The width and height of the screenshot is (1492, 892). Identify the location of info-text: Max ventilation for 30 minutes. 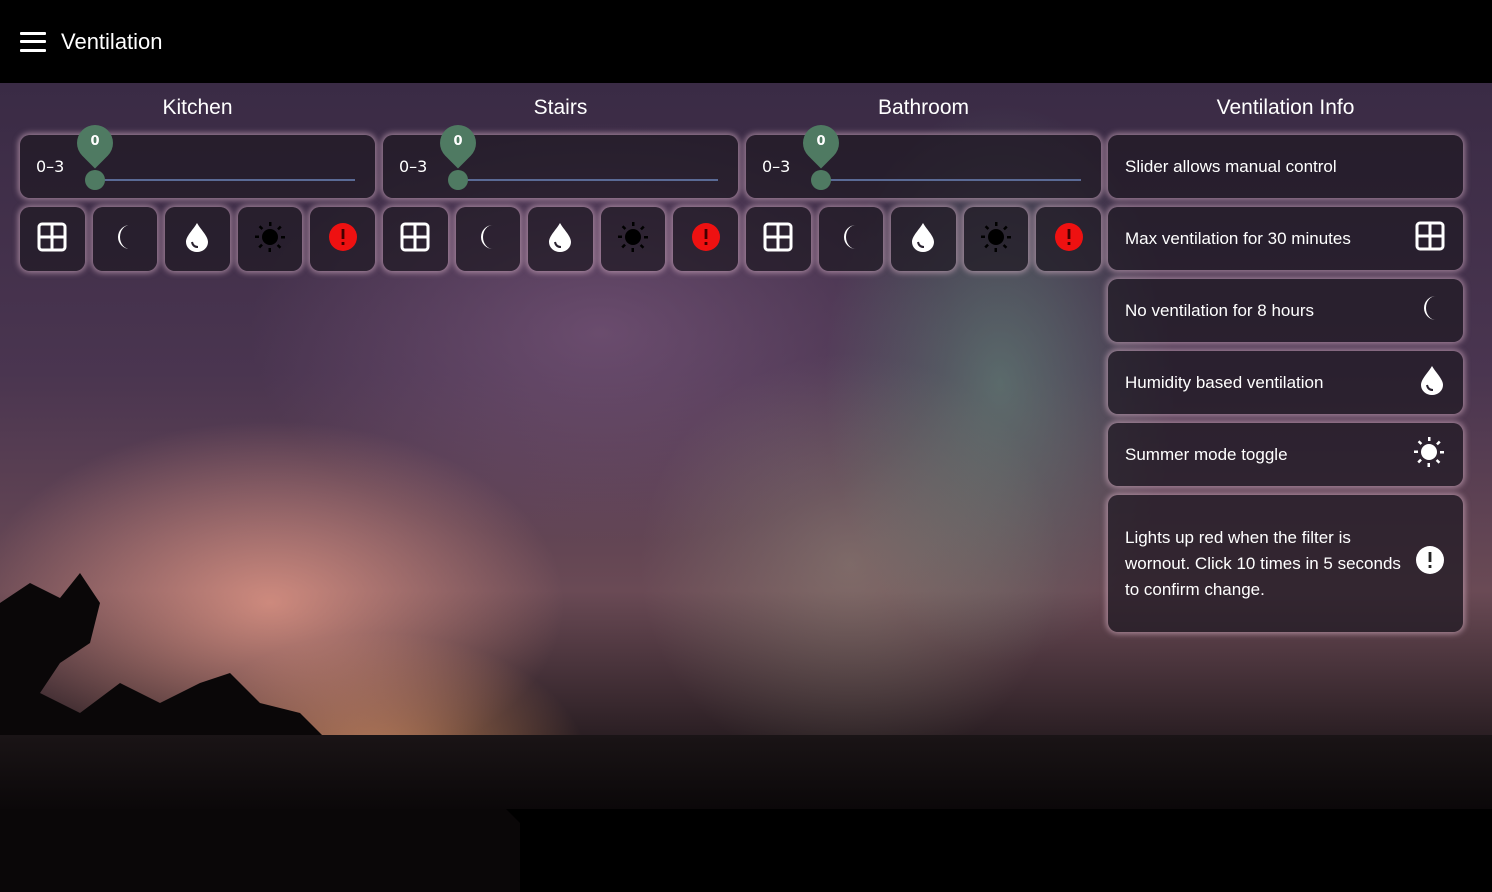
(1238, 238).